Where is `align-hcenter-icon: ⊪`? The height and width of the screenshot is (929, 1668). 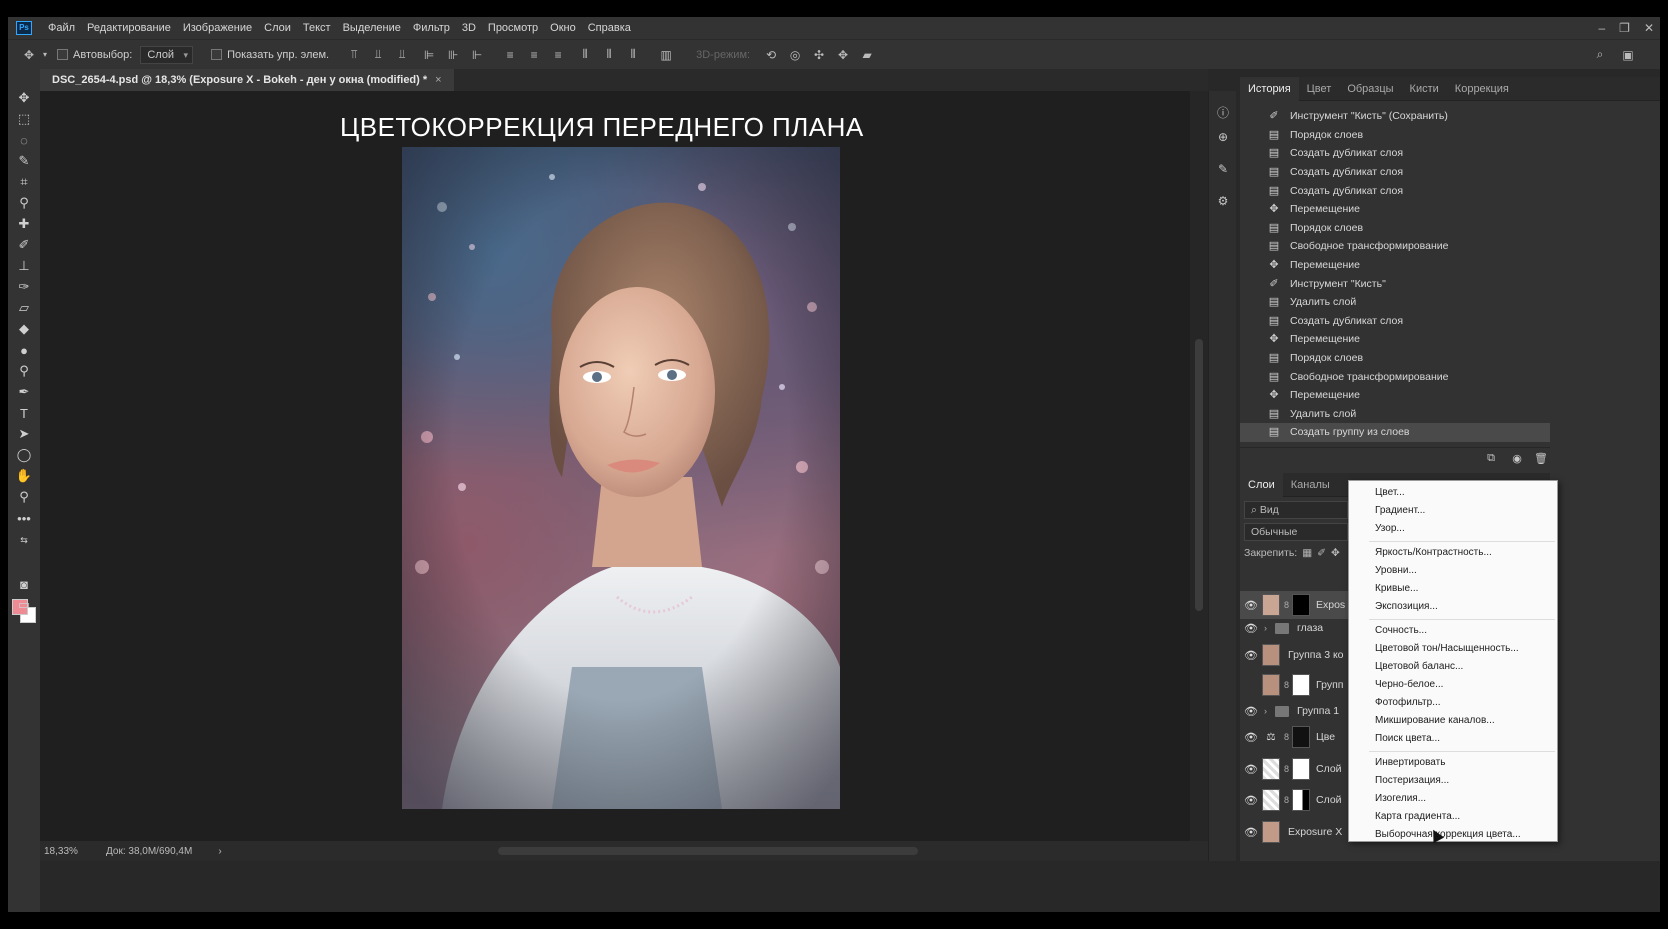 align-hcenter-icon: ⊪ is located at coordinates (453, 55).